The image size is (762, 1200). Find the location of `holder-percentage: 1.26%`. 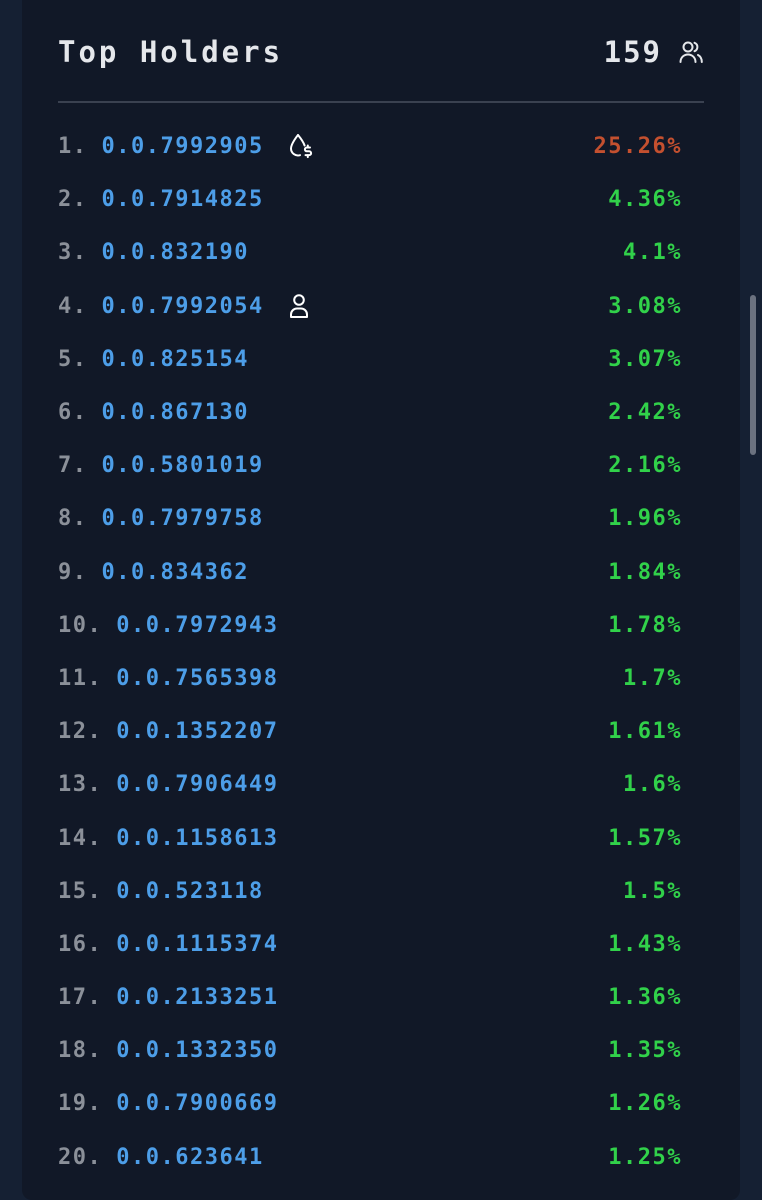

holder-percentage: 1.26% is located at coordinates (645, 1104).